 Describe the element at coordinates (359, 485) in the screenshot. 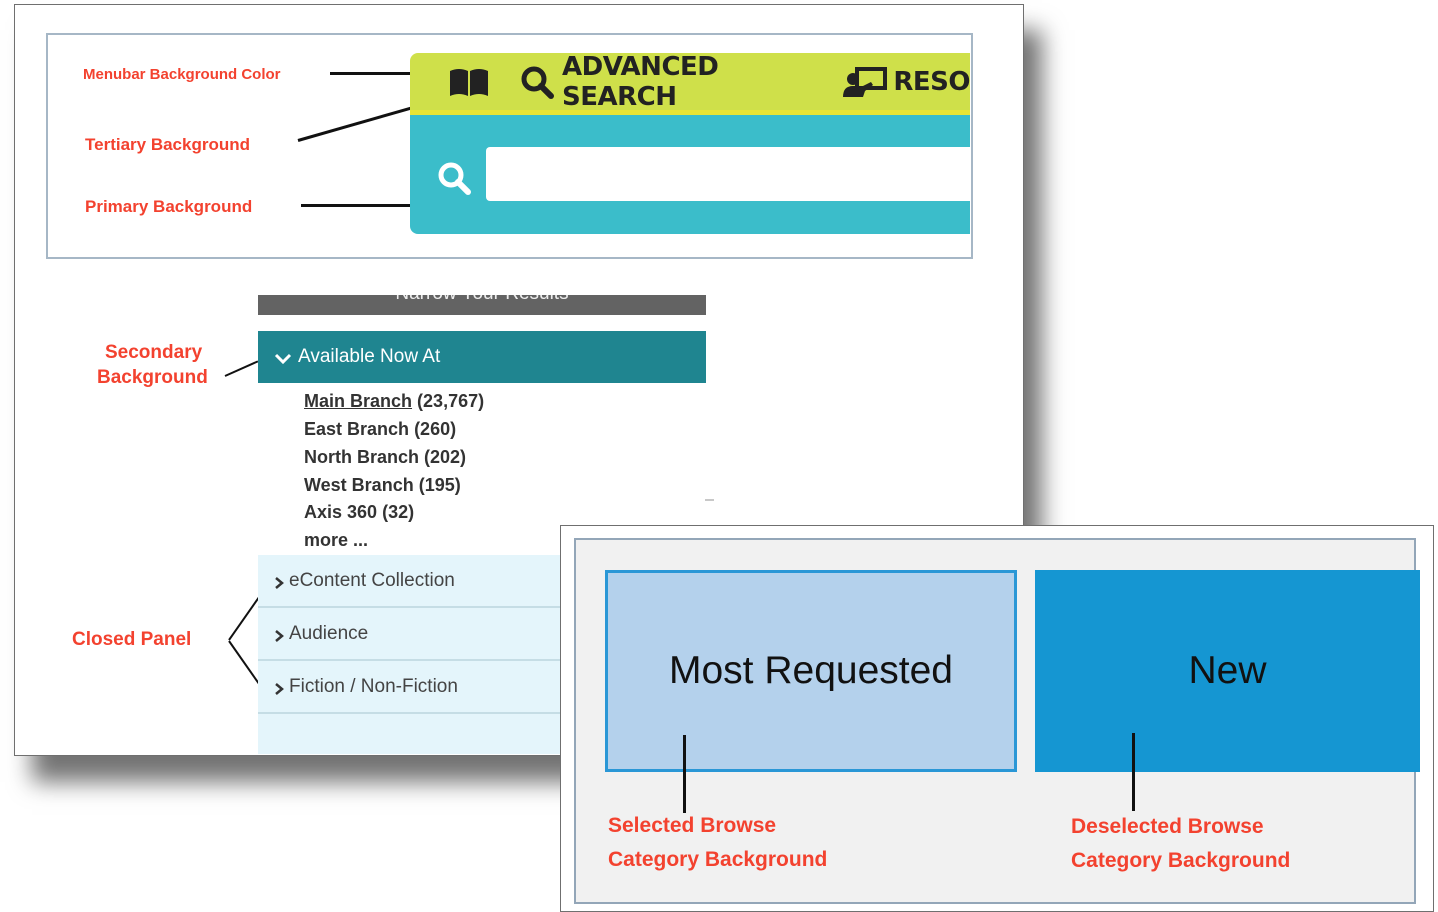

I see `facet-item-name: West Branch` at that location.